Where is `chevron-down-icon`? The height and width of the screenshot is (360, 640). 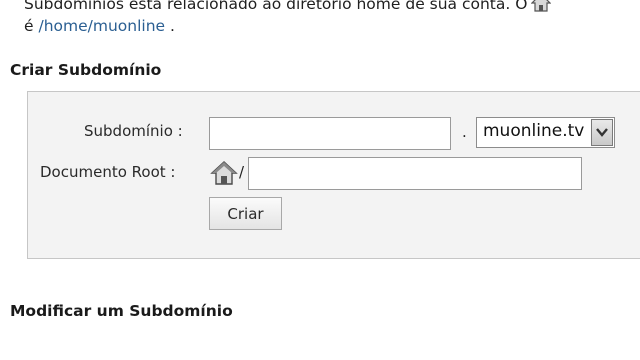
chevron-down-icon is located at coordinates (602, 132).